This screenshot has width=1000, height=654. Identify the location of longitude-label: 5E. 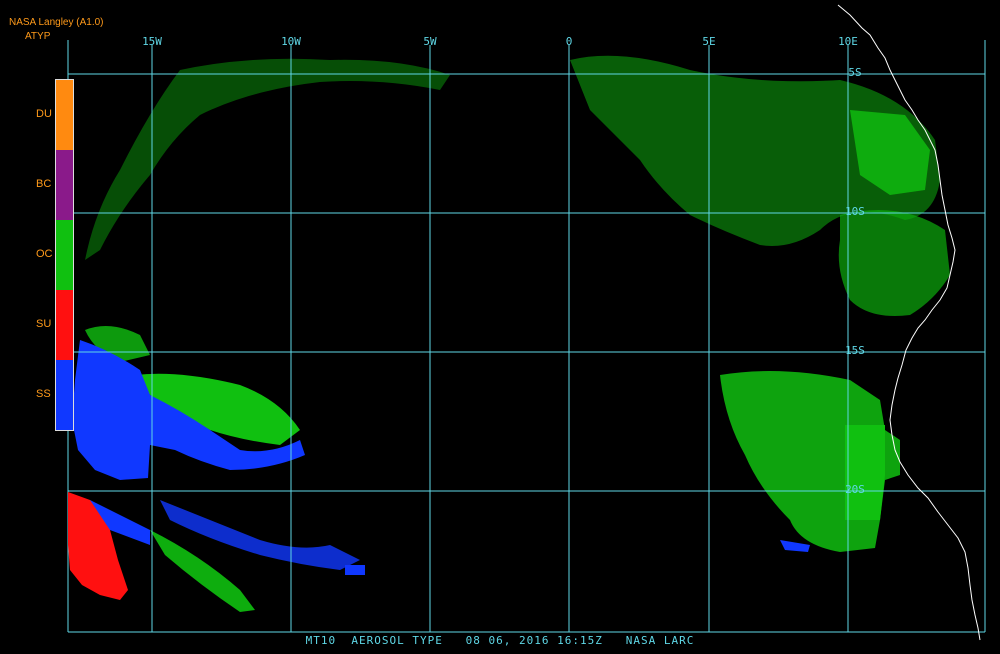
(708, 41).